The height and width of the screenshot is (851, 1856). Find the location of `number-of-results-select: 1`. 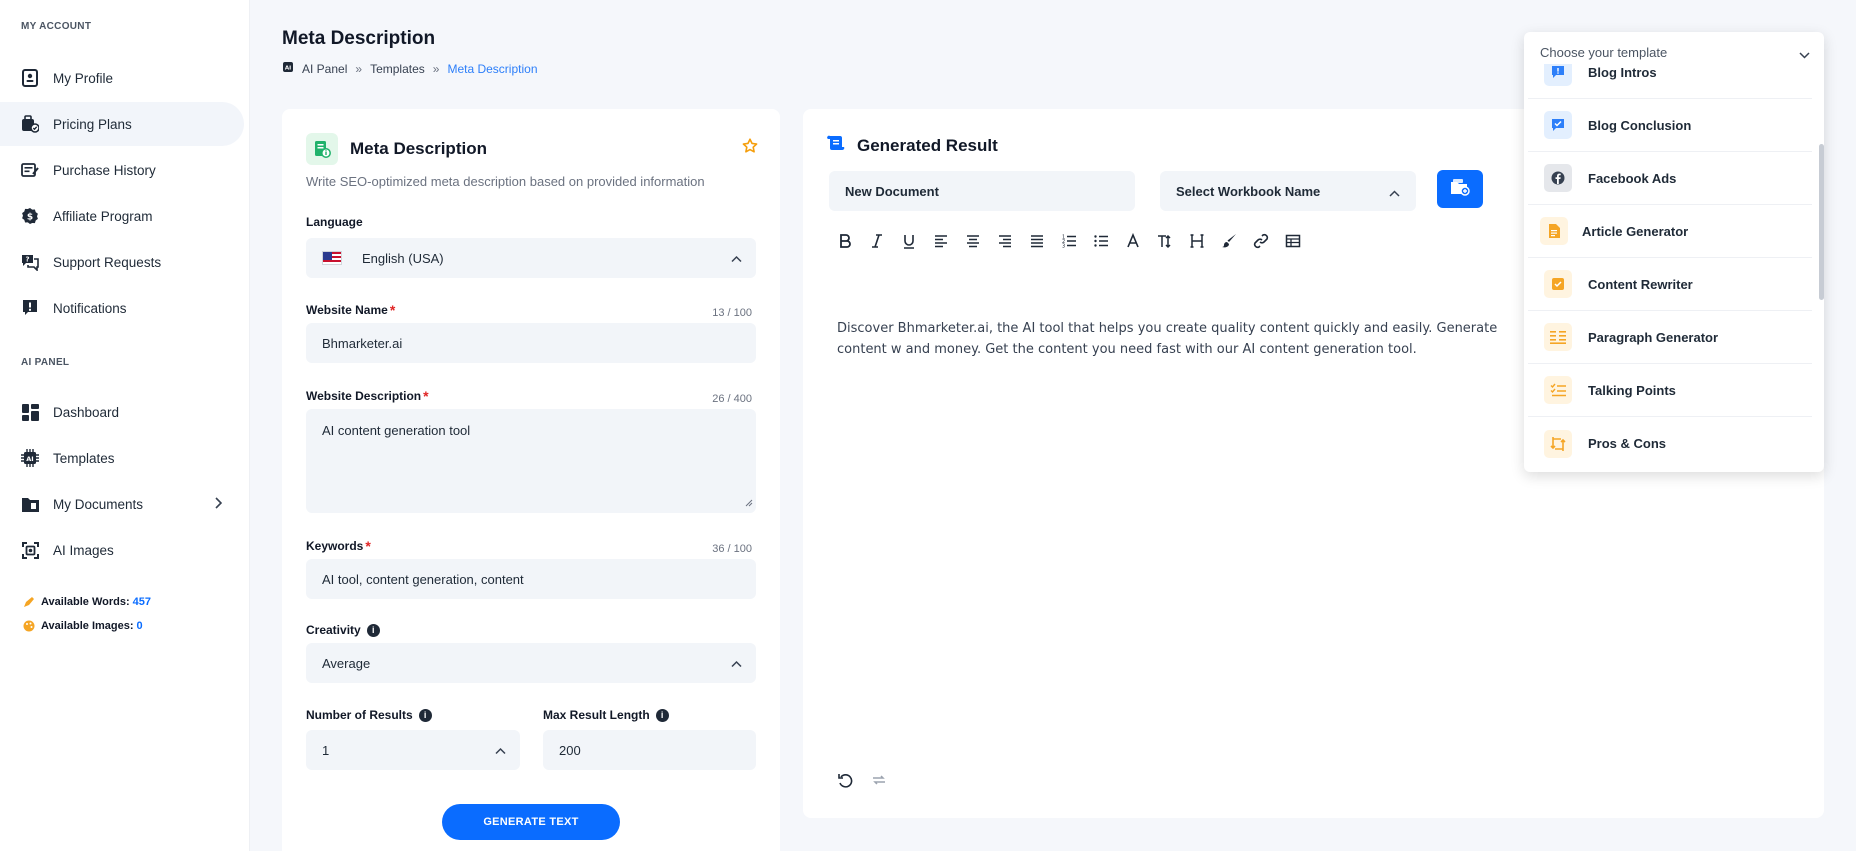

number-of-results-select: 1 is located at coordinates (413, 750).